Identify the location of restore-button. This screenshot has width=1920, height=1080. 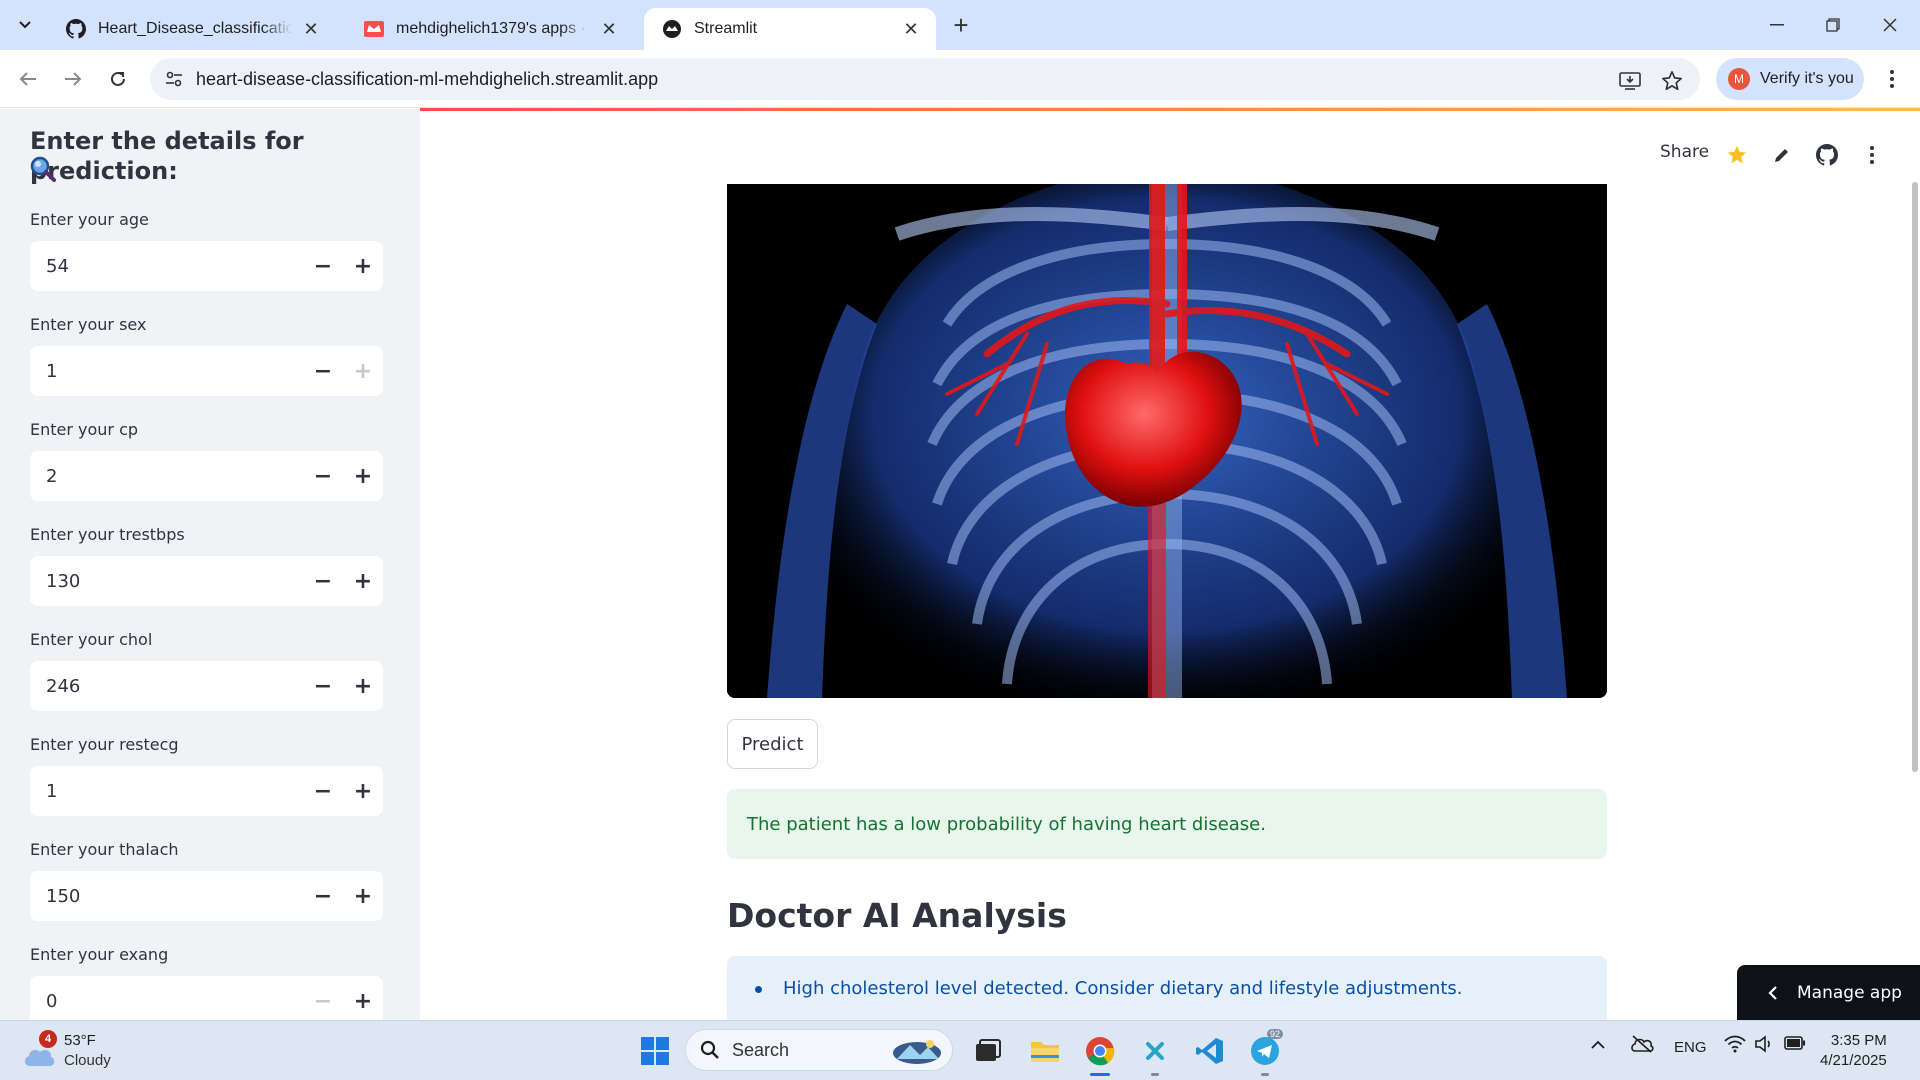
(1833, 25).